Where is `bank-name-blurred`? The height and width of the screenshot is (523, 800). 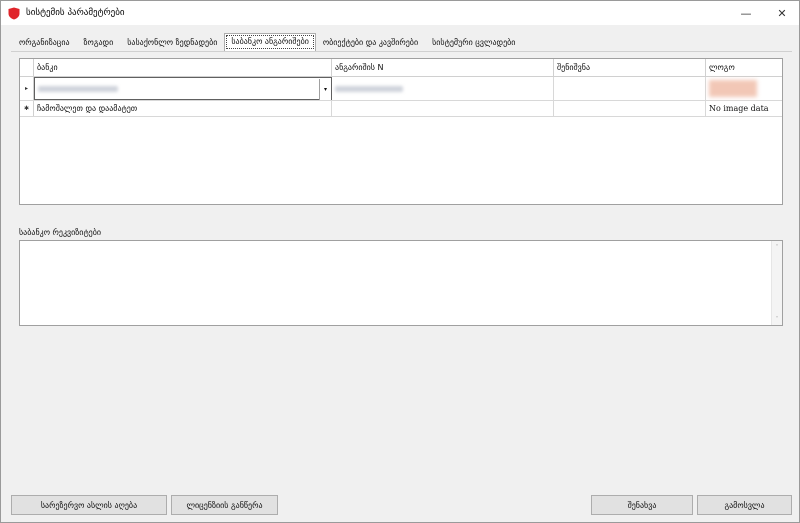 bank-name-blurred is located at coordinates (78, 88).